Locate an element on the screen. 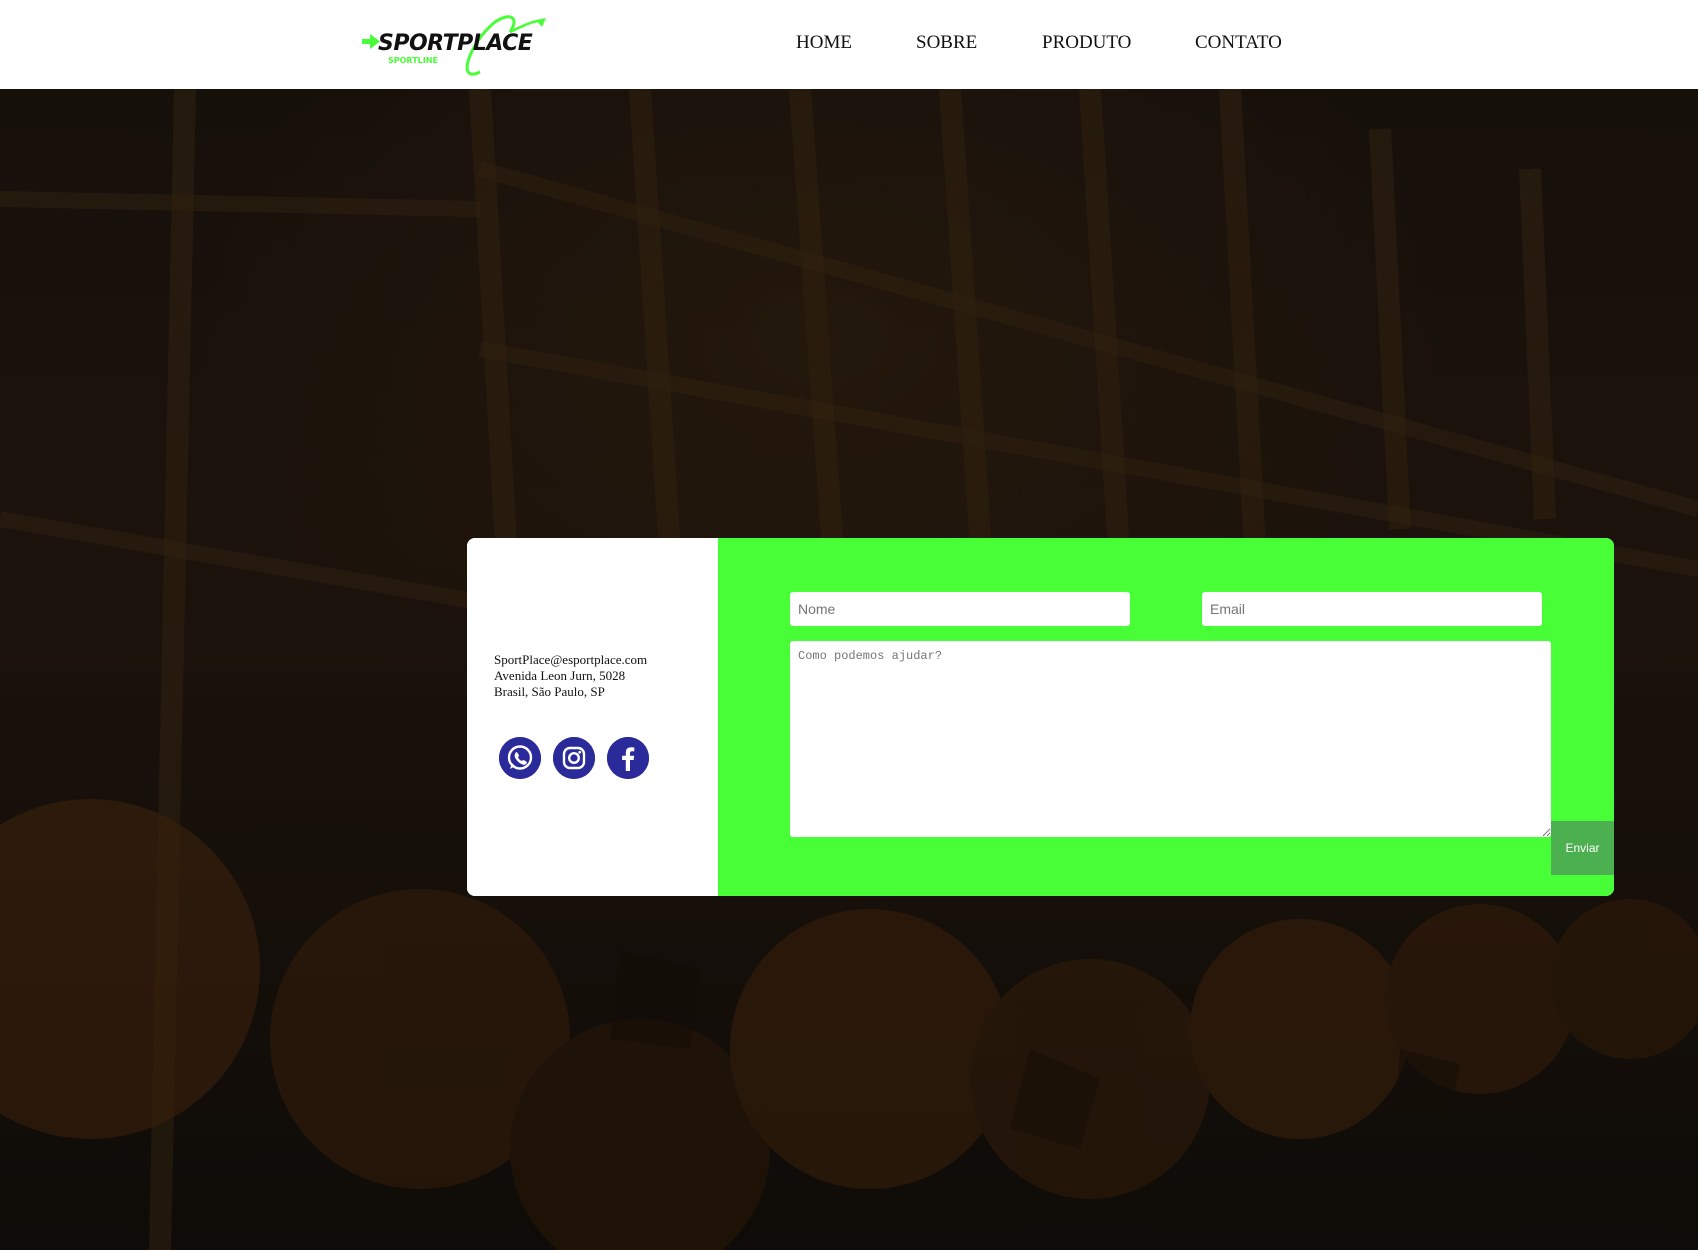 The image size is (1698, 1250). main-nav: HOME SOBRE PRODUTO CONTATO is located at coordinates (849, 44).